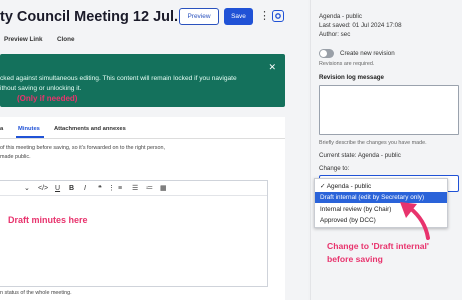 Image resolution: width=462 pixels, height=300 pixels. I want to click on option-agenda-public: ✓ Agenda - public, so click(381, 186).